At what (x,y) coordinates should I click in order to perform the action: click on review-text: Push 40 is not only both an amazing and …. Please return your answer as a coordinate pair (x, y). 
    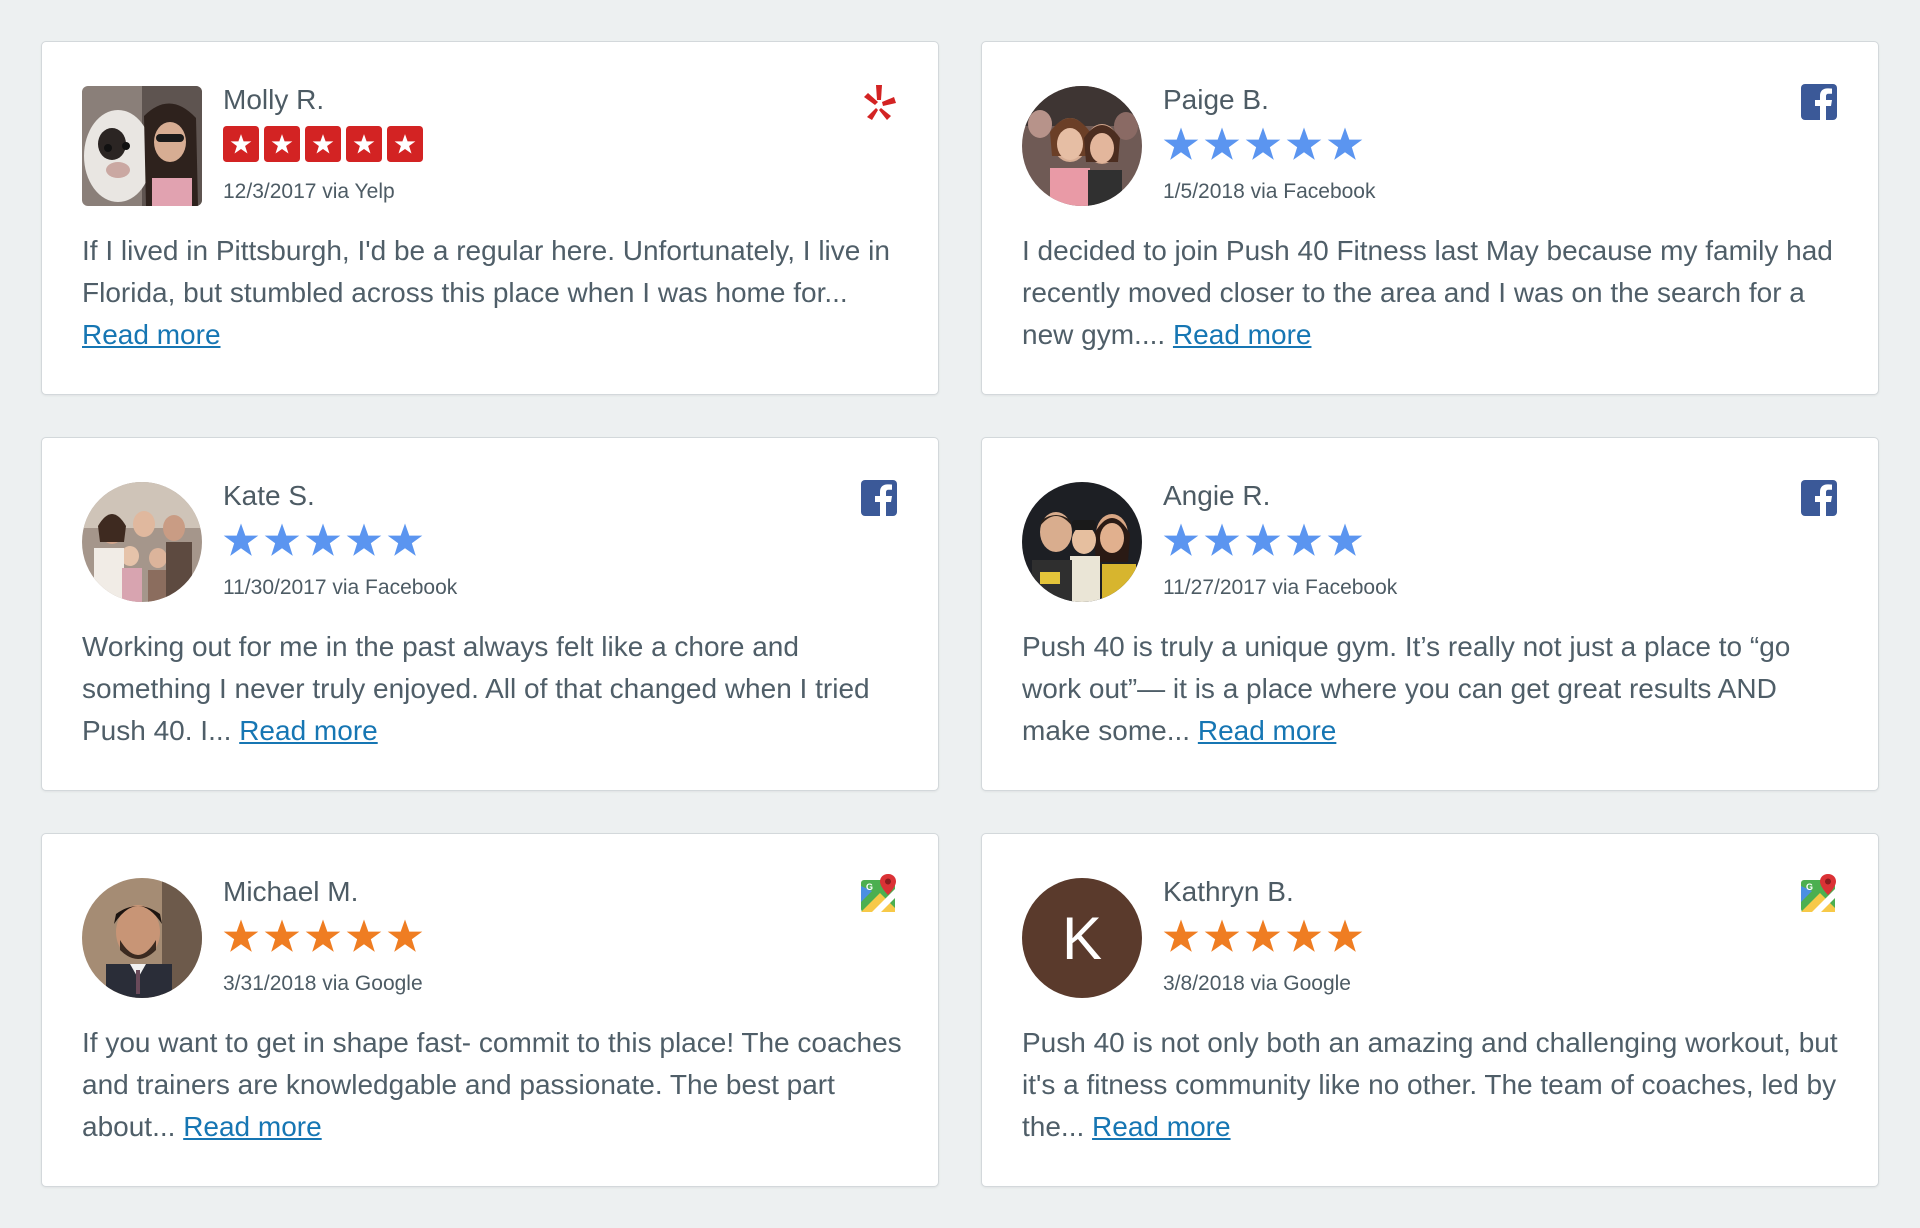
    Looking at the image, I should click on (1432, 1085).